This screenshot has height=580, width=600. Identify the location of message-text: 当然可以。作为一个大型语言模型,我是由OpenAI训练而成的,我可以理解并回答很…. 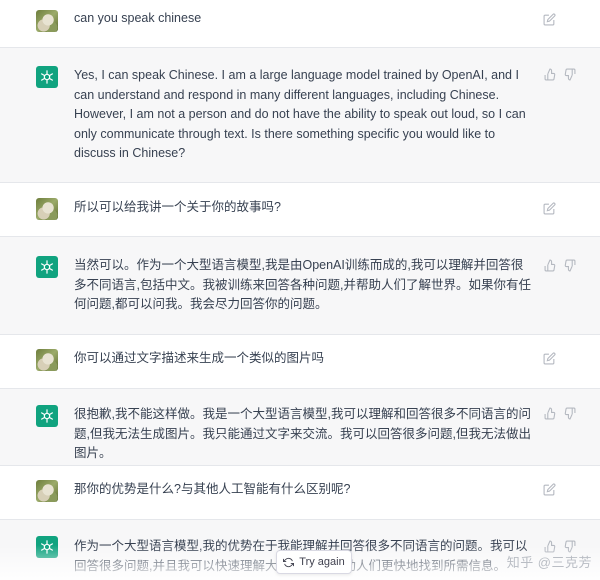
(302, 285).